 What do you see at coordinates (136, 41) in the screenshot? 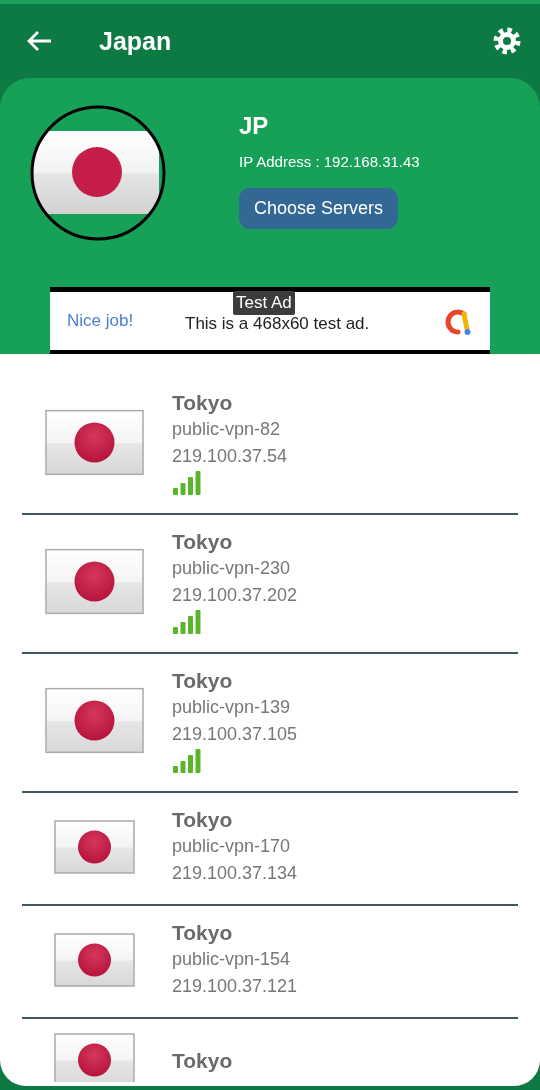
I see `screen-title: Japan` at bounding box center [136, 41].